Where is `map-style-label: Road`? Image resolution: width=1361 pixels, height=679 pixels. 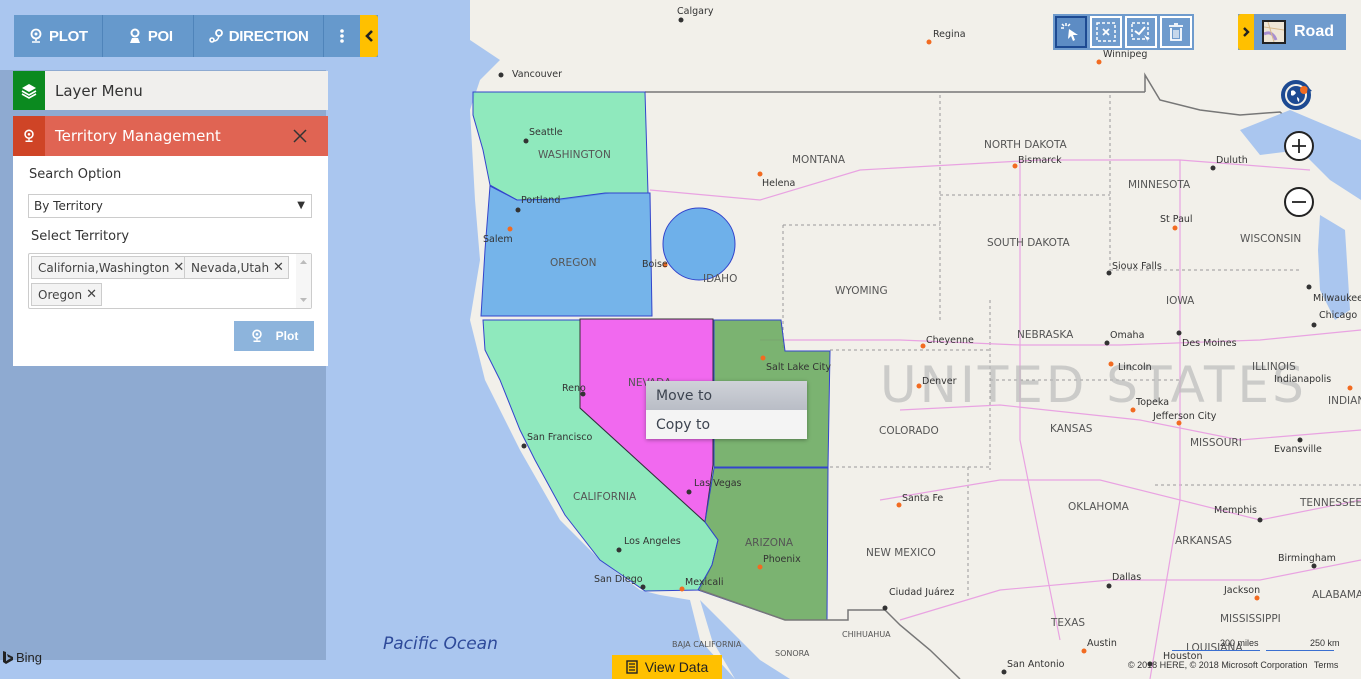
map-style-label: Road is located at coordinates (1314, 31).